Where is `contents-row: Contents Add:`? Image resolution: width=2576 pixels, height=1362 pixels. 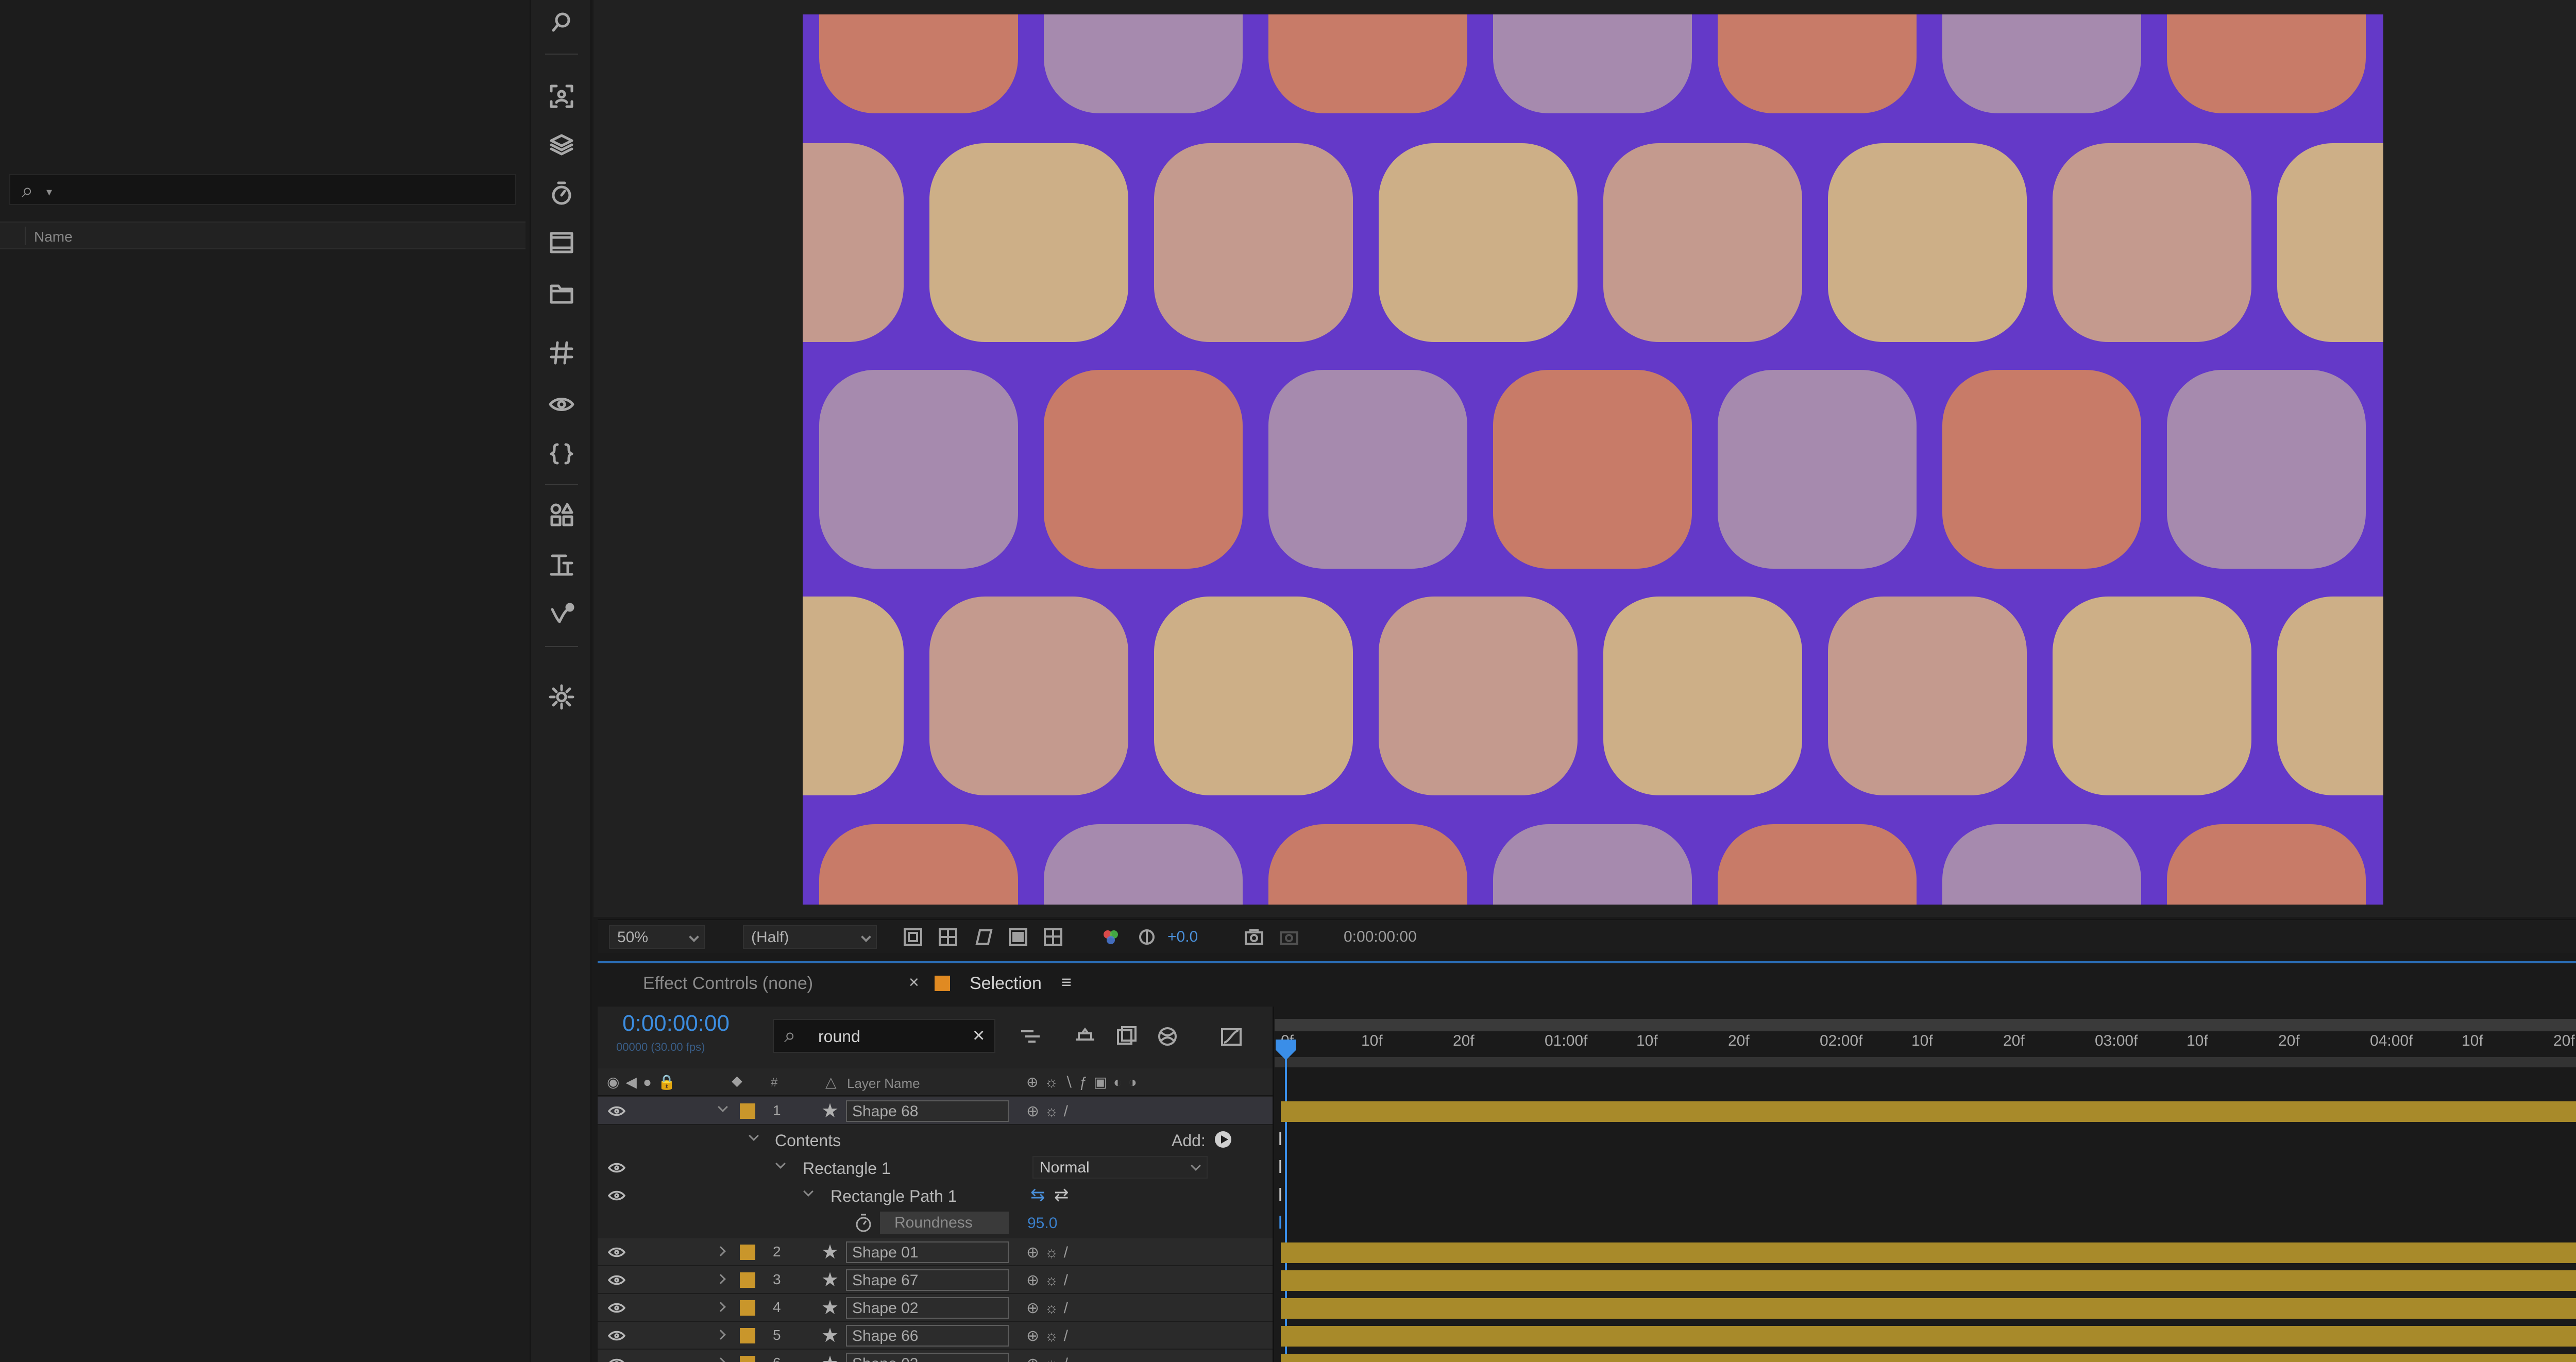 contents-row: Contents Add: is located at coordinates (935, 1140).